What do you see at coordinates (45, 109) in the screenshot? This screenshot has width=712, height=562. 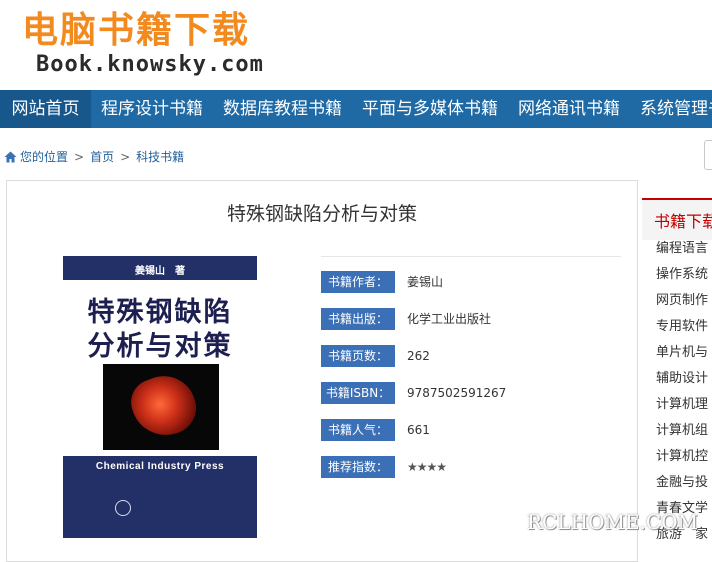 I see `nav-item-home: 网站首页` at bounding box center [45, 109].